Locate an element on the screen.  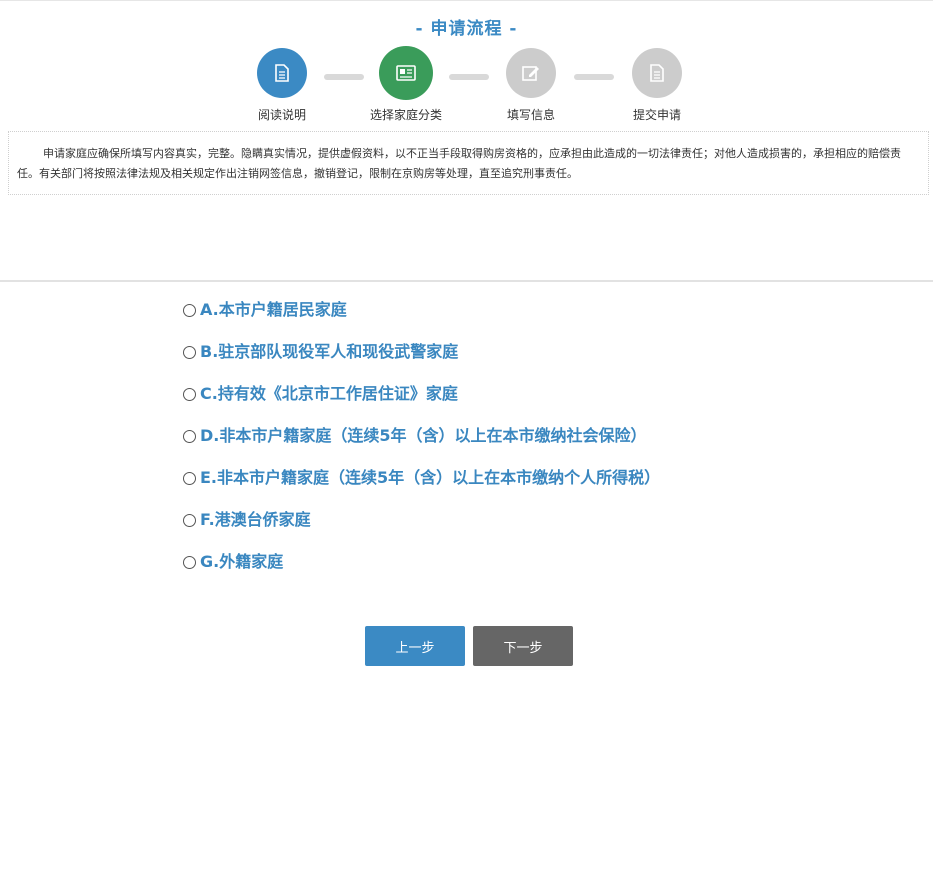
step-label: 填写信息 is located at coordinates (530, 115).